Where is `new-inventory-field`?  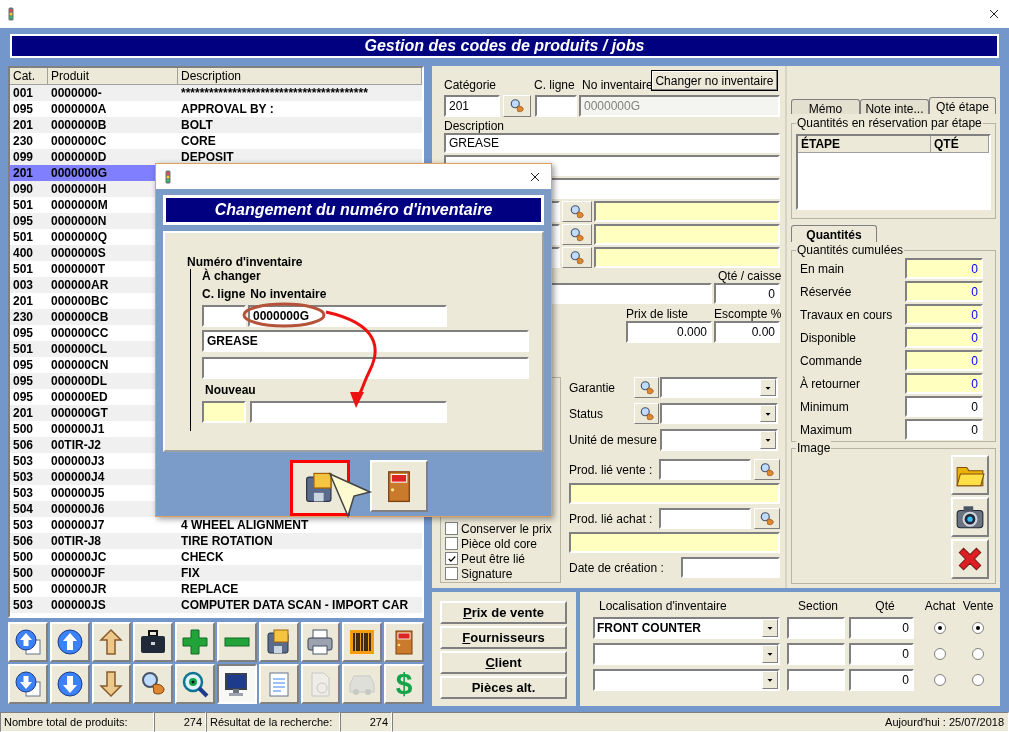
new-inventory-field is located at coordinates (348, 412).